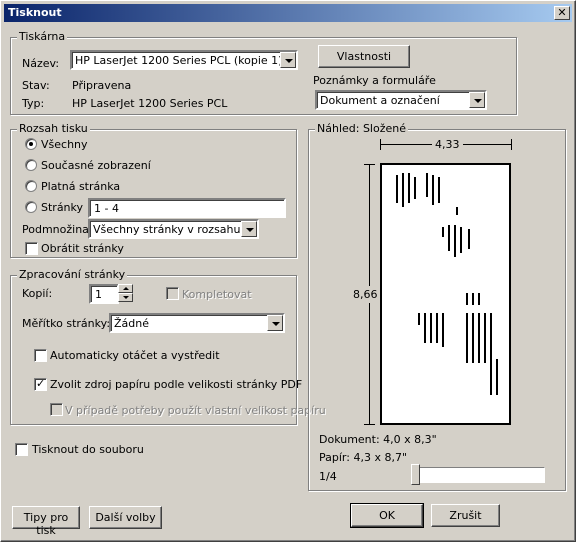 The width and height of the screenshot is (576, 542). What do you see at coordinates (288, 13) in the screenshot?
I see `title-bar: Tisknout ✕` at bounding box center [288, 13].